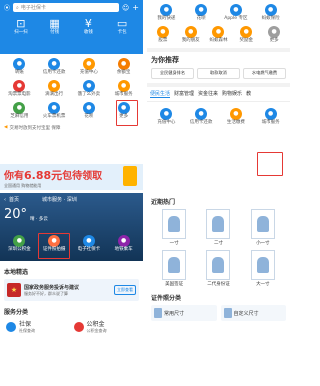 The width and height of the screenshot is (320, 386). I want to click on cert-category-title: 证件照分类, so click(166, 298).